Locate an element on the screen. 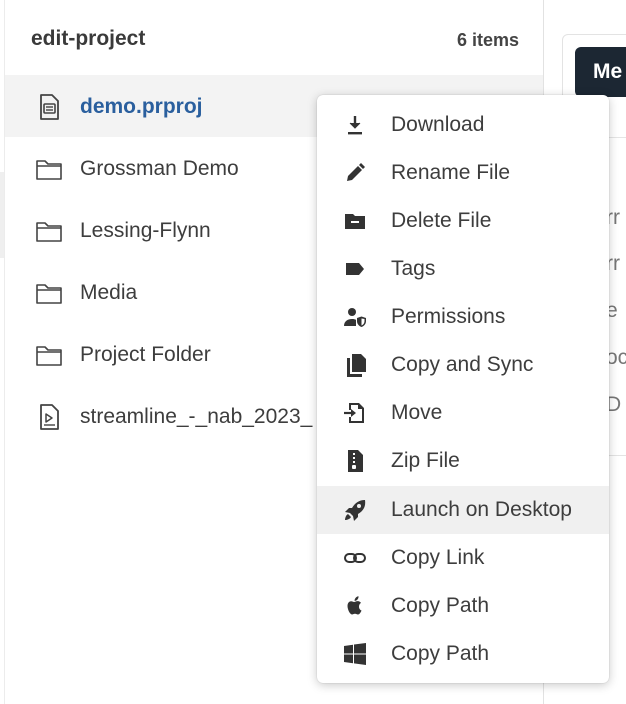 Image resolution: width=626 pixels, height=704 pixels. zip-file-icon is located at coordinates (355, 461).